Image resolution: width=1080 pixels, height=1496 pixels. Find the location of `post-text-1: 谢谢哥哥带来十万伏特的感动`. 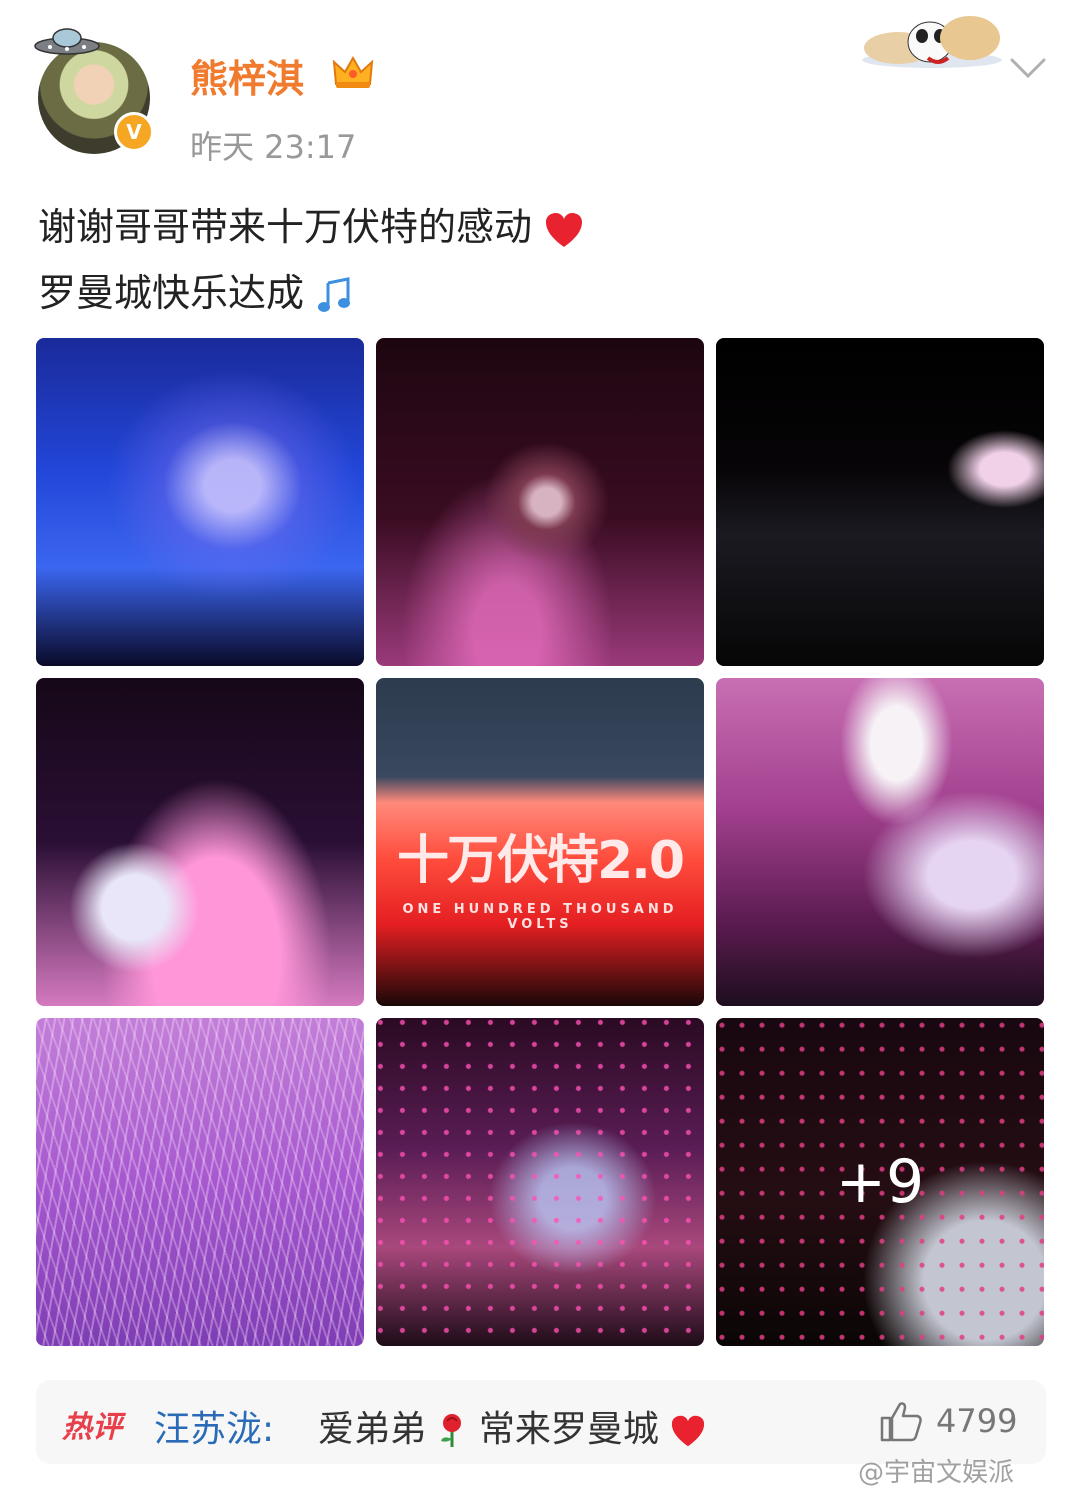

post-text-1: 谢谢哥哥带来十万伏特的感动 is located at coordinates (285, 227).